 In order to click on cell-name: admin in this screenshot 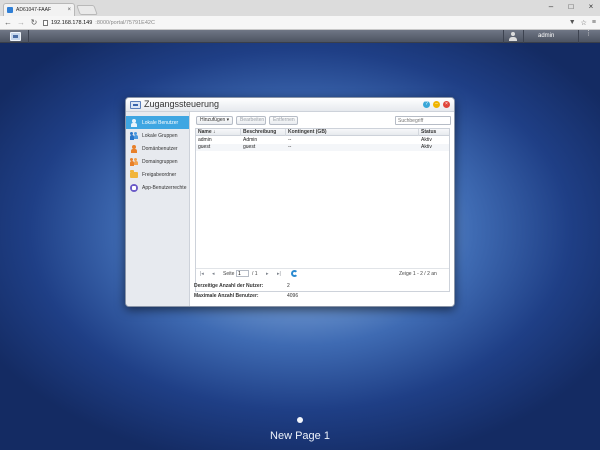, I will do `click(205, 140)`.